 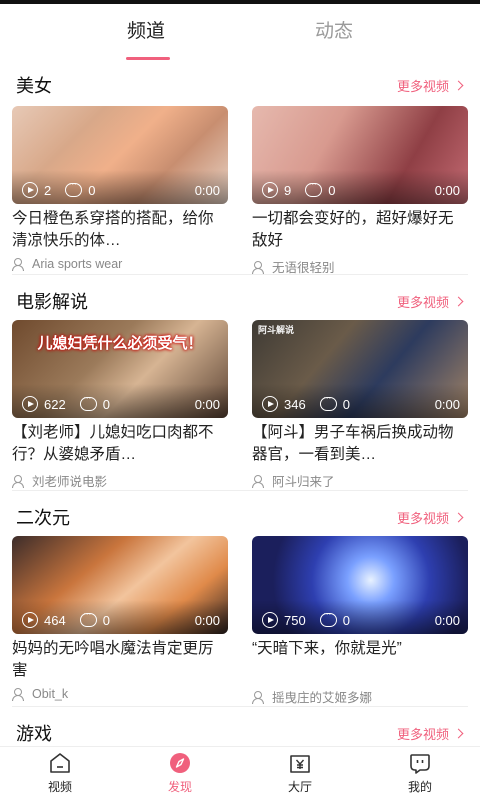 I want to click on play-count: 9, so click(x=288, y=190).